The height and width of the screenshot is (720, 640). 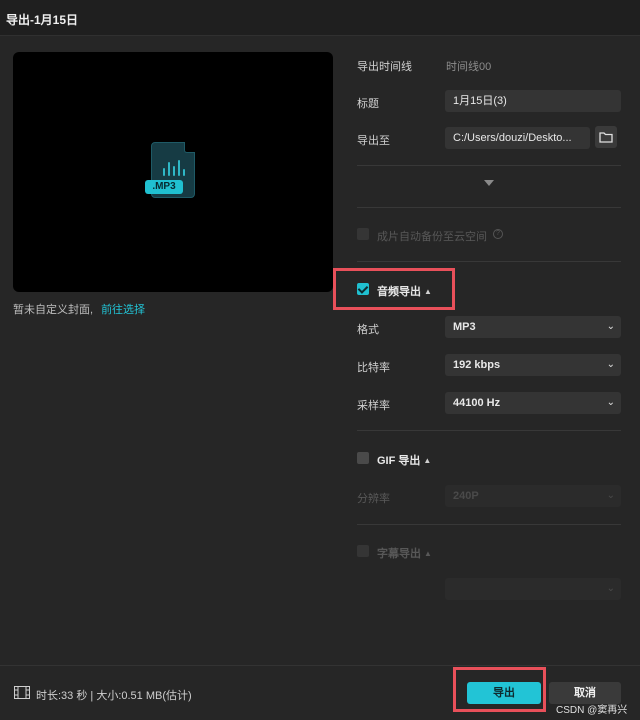 I want to click on format-select: MP3 ⌄, so click(x=533, y=327).